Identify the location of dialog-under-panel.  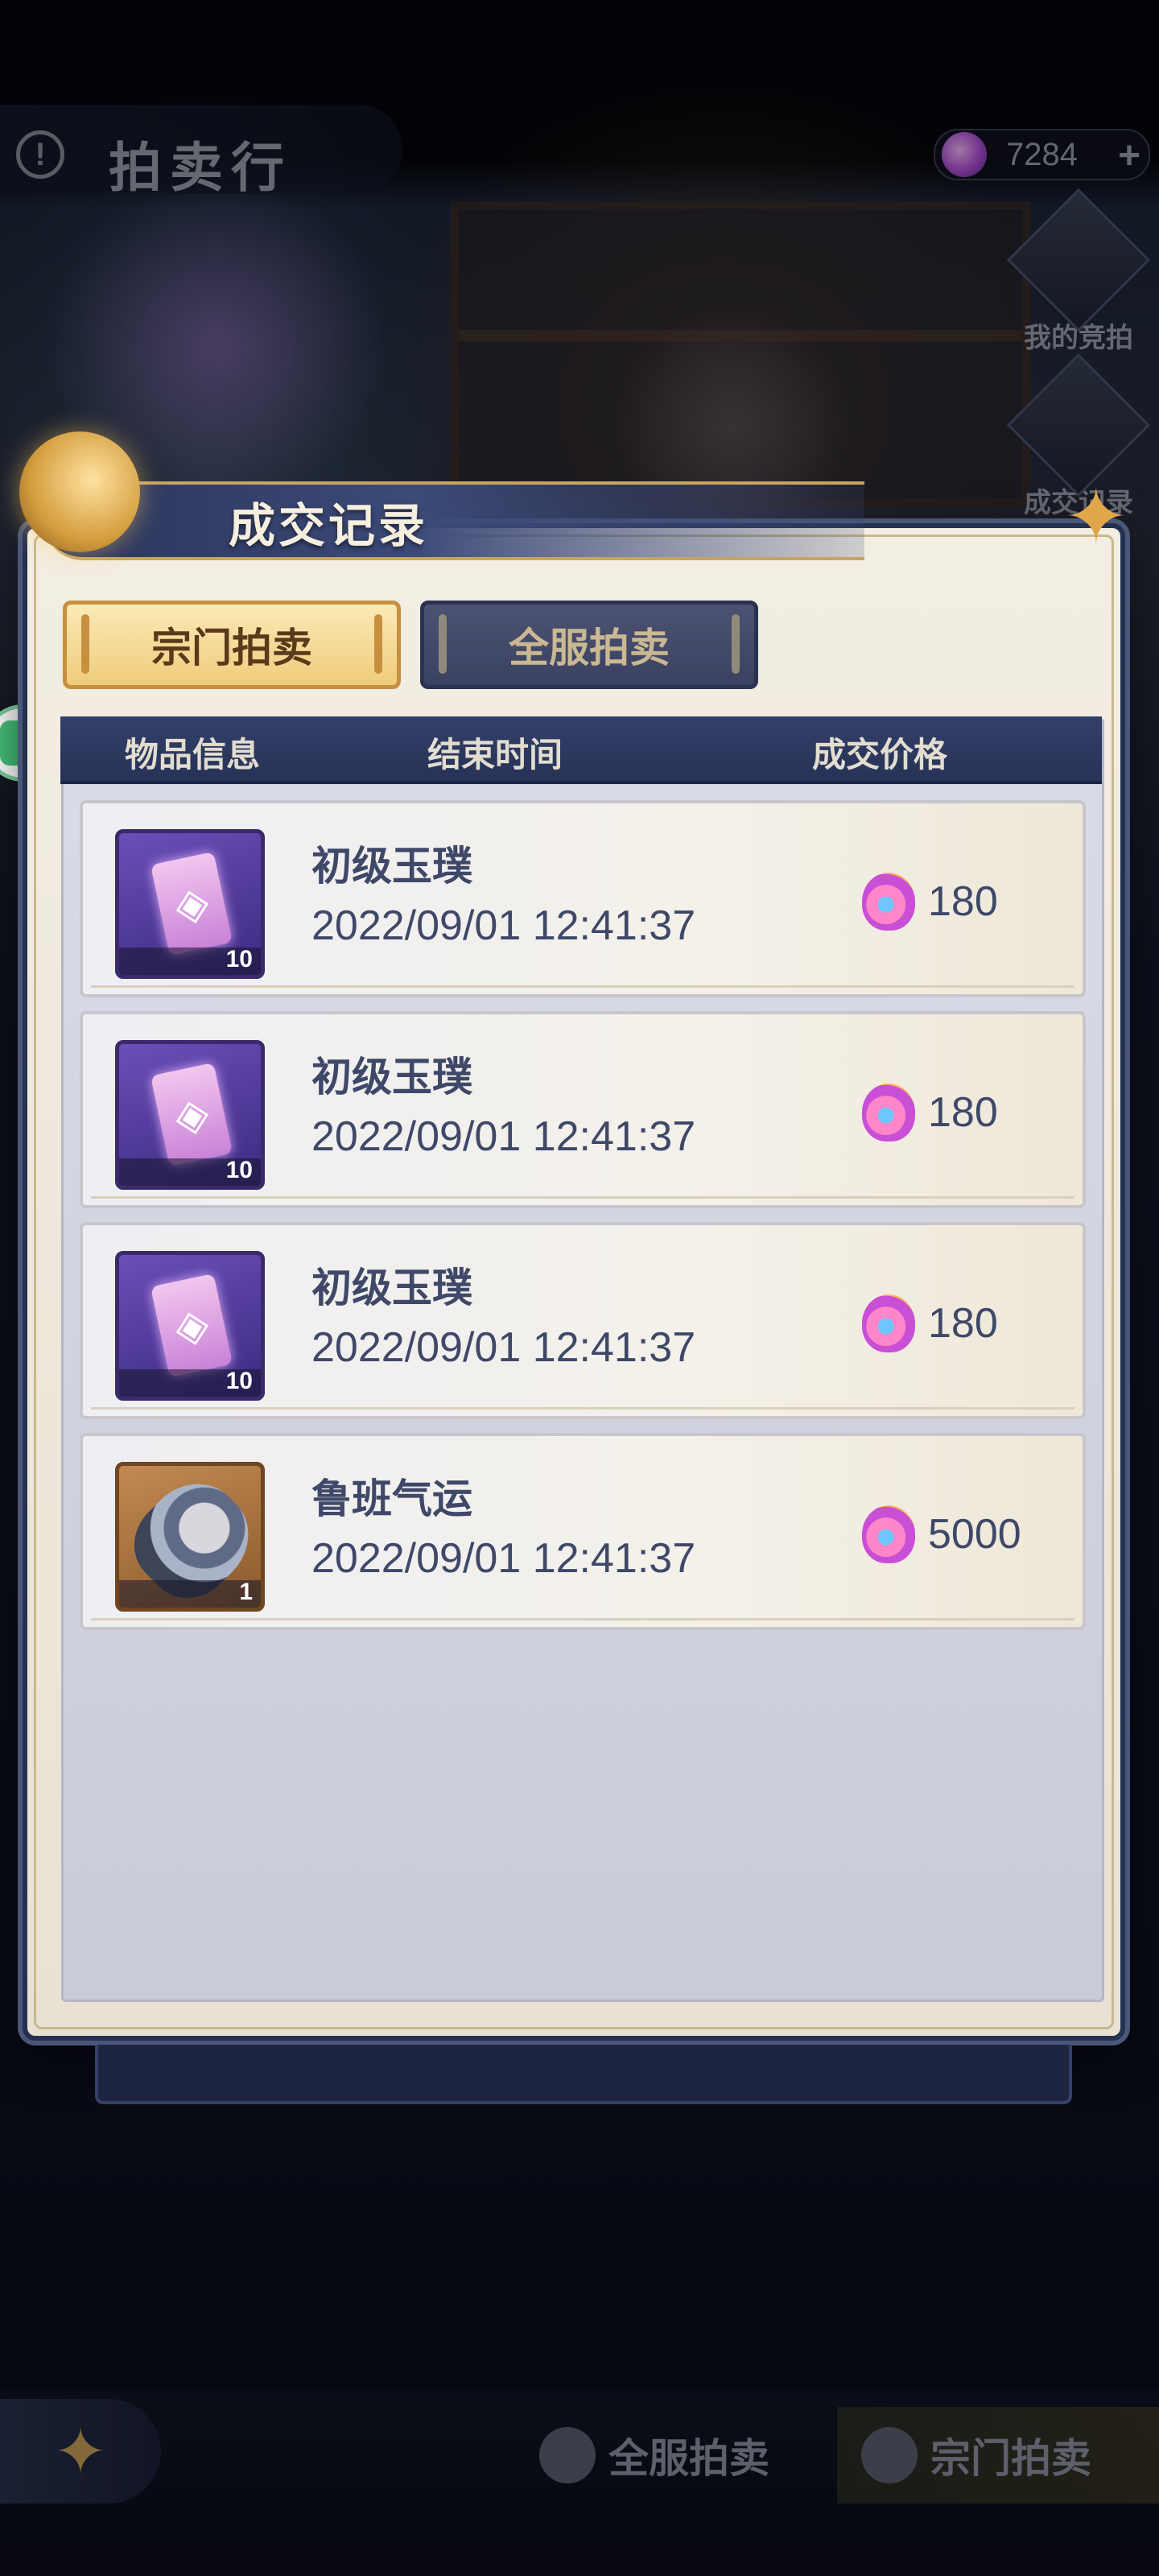
(583, 2074).